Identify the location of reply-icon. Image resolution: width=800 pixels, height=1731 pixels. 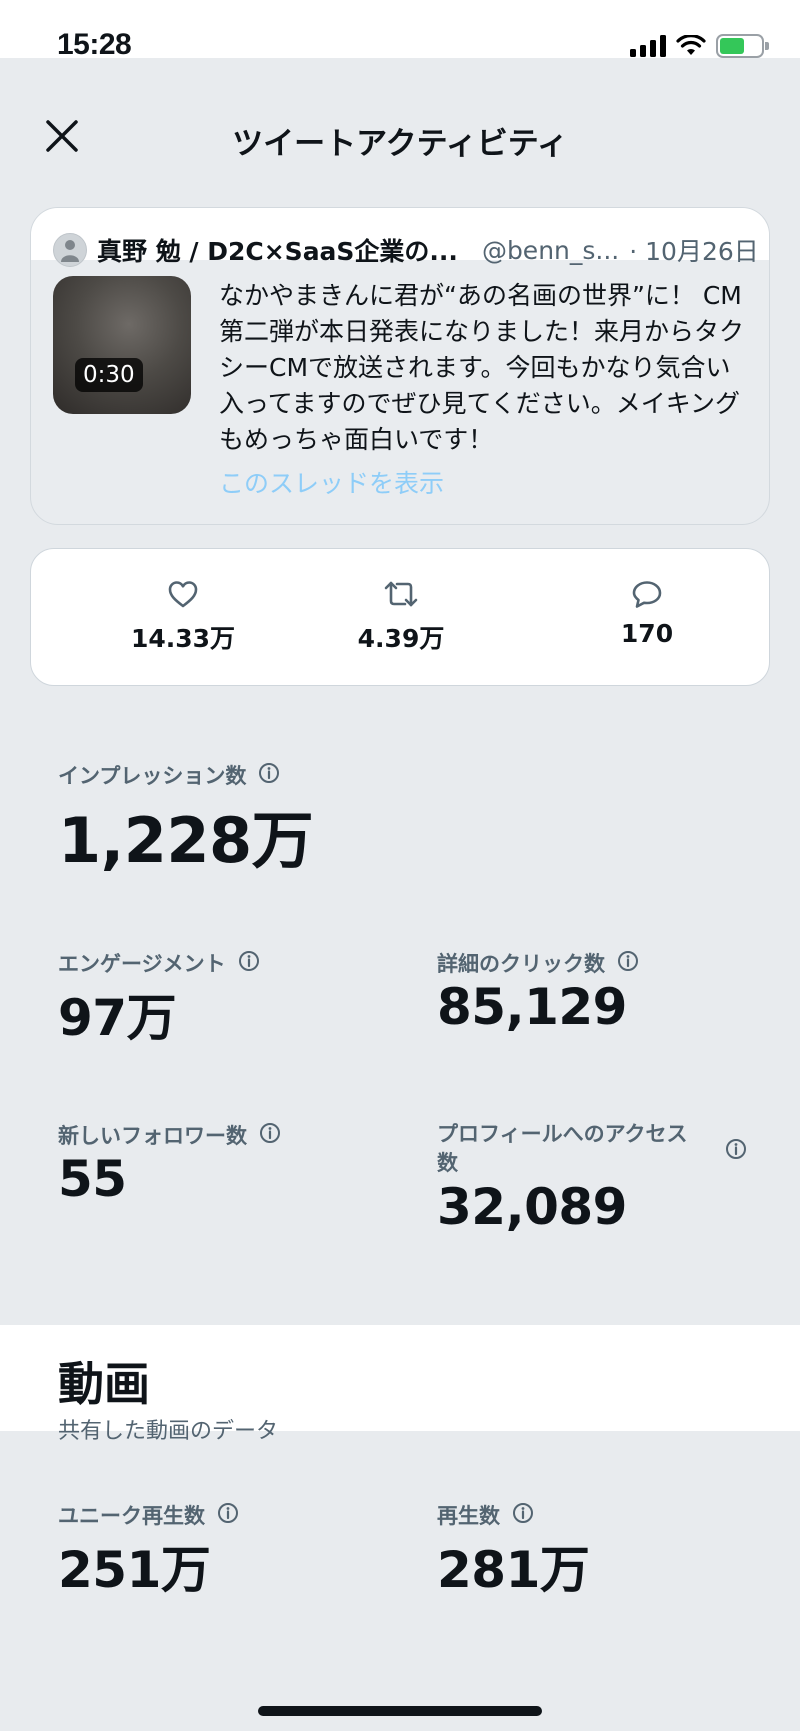
(647, 594).